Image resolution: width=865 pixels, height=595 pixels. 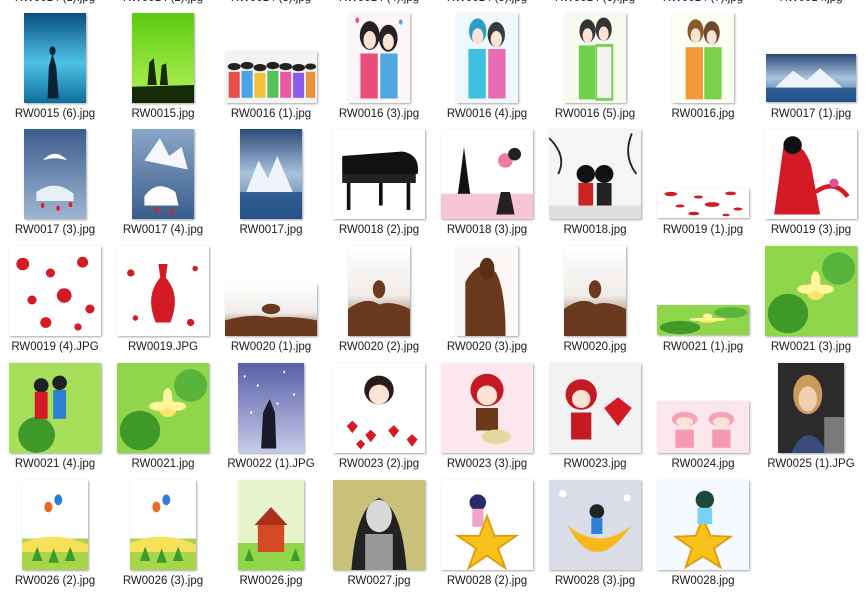 I want to click on file-name-label: RW0015 (6).jpg, so click(x=55, y=114).